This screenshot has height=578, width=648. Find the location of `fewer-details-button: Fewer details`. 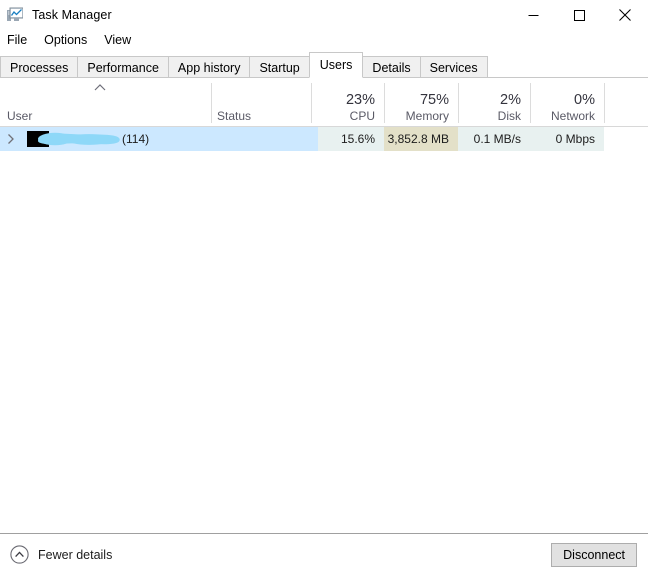

fewer-details-button: Fewer details is located at coordinates (61, 554).